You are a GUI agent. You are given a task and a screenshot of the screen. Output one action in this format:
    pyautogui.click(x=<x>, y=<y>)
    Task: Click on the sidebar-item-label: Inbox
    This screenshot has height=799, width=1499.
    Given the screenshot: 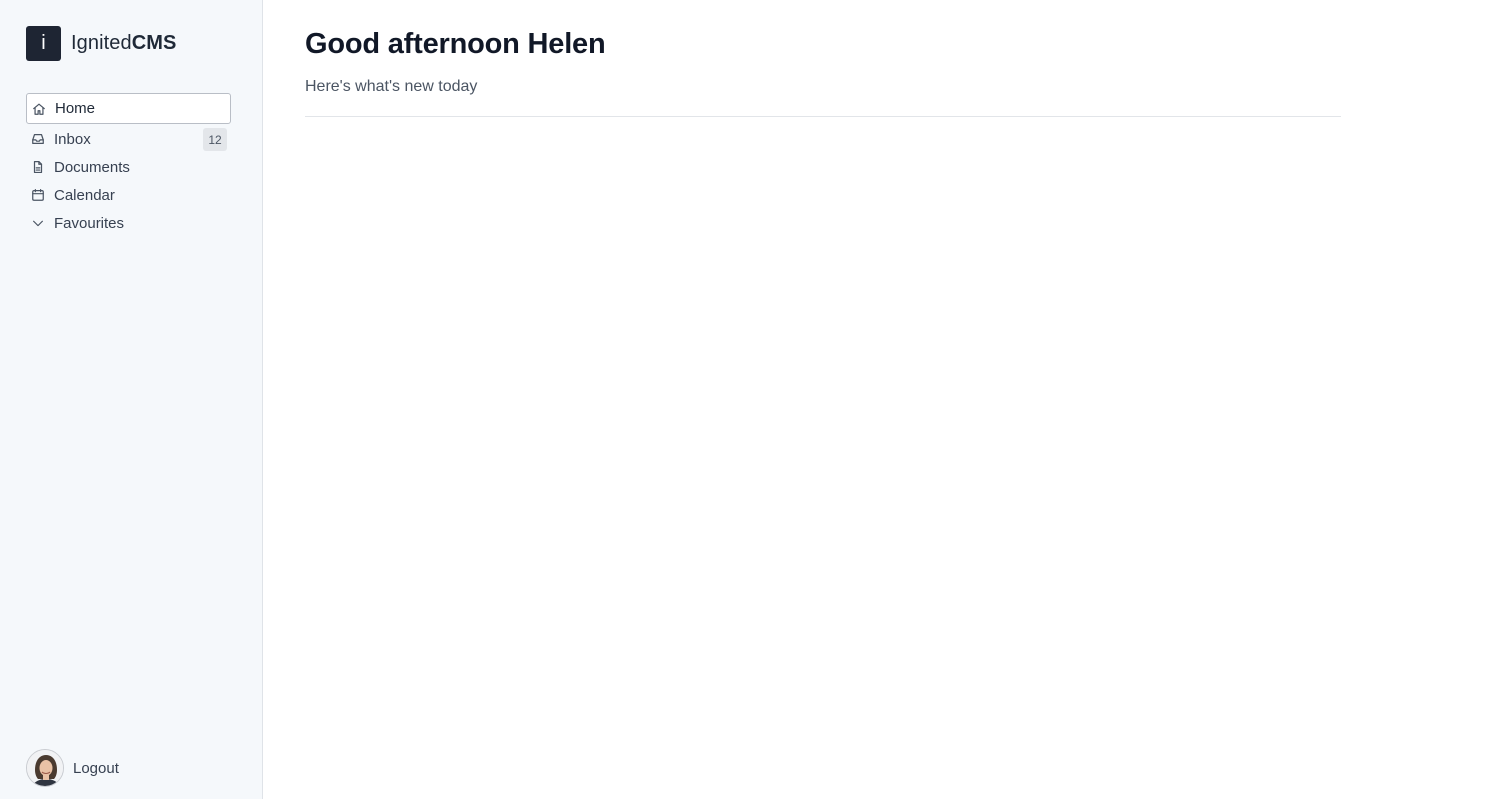 What is the action you would take?
    pyautogui.click(x=72, y=139)
    